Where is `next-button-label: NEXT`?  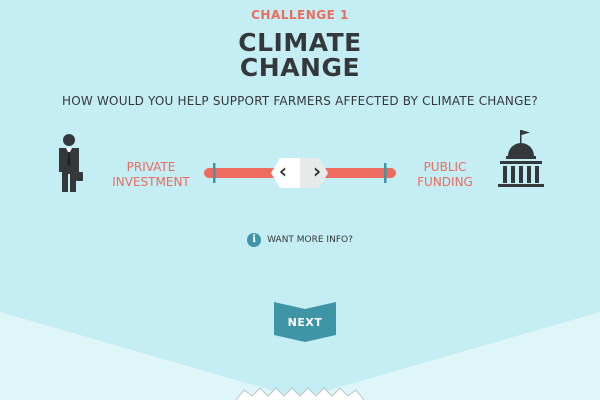 next-button-label: NEXT is located at coordinates (305, 322).